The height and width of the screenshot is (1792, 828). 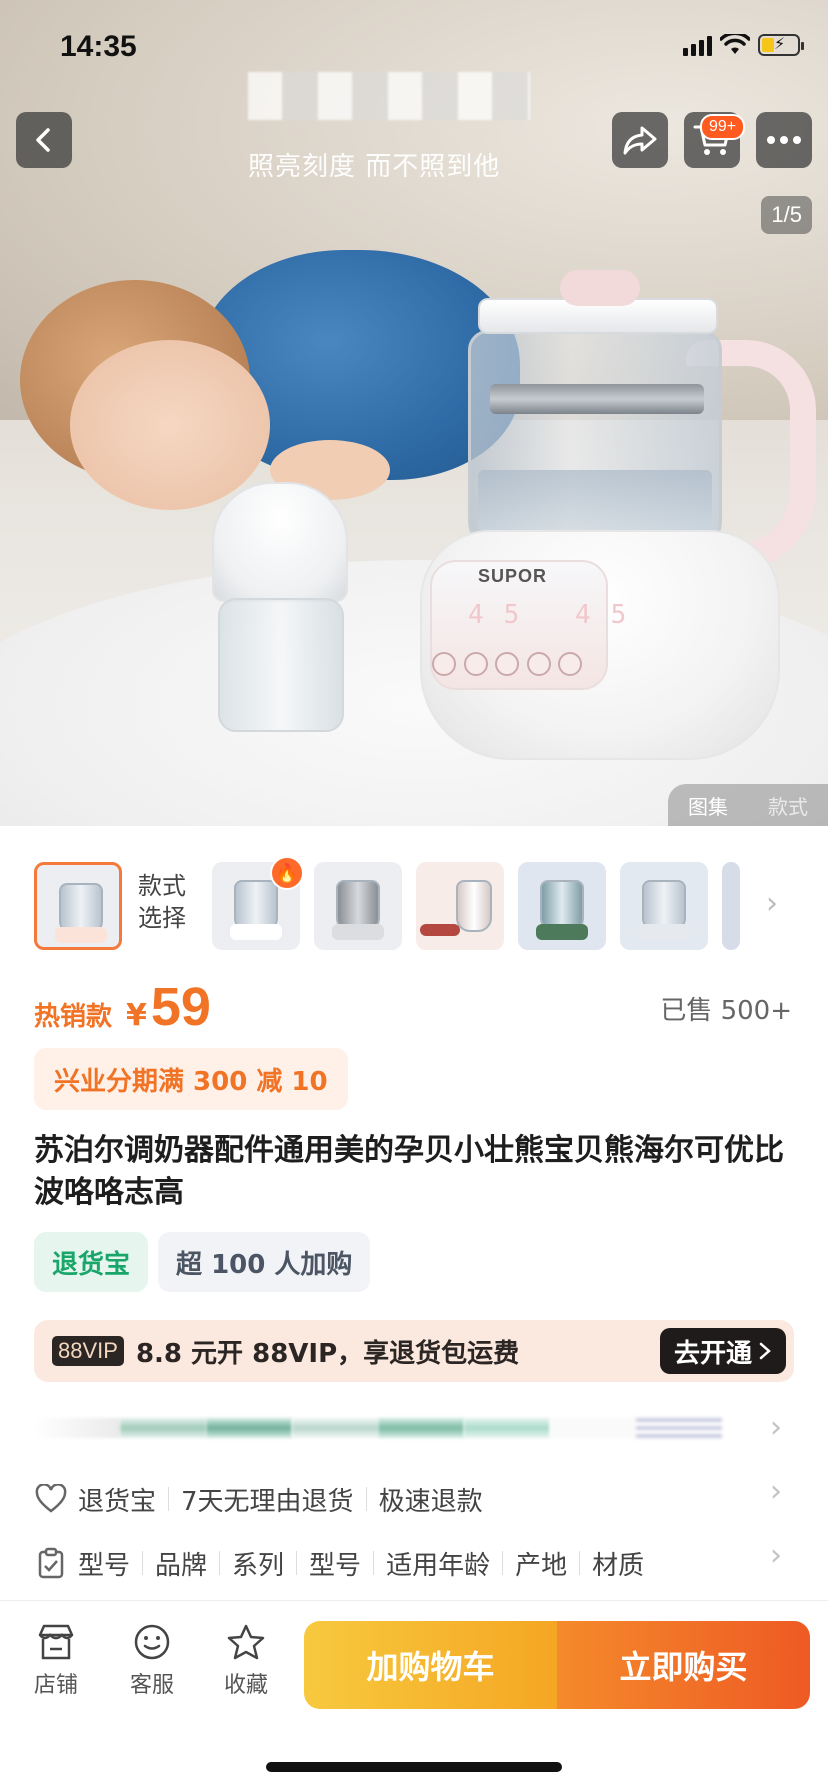 I want to click on param-origin: 产地, so click(x=541, y=1565).